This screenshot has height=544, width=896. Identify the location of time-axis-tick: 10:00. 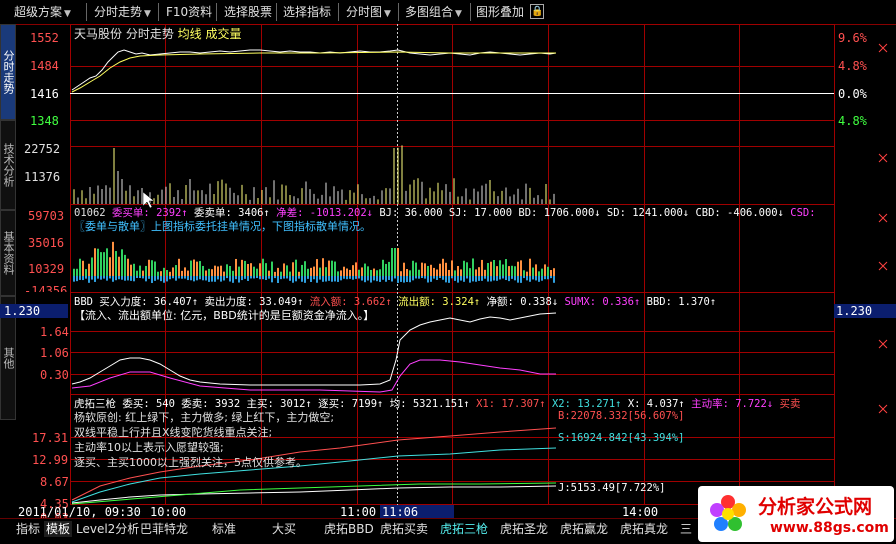
(168, 512).